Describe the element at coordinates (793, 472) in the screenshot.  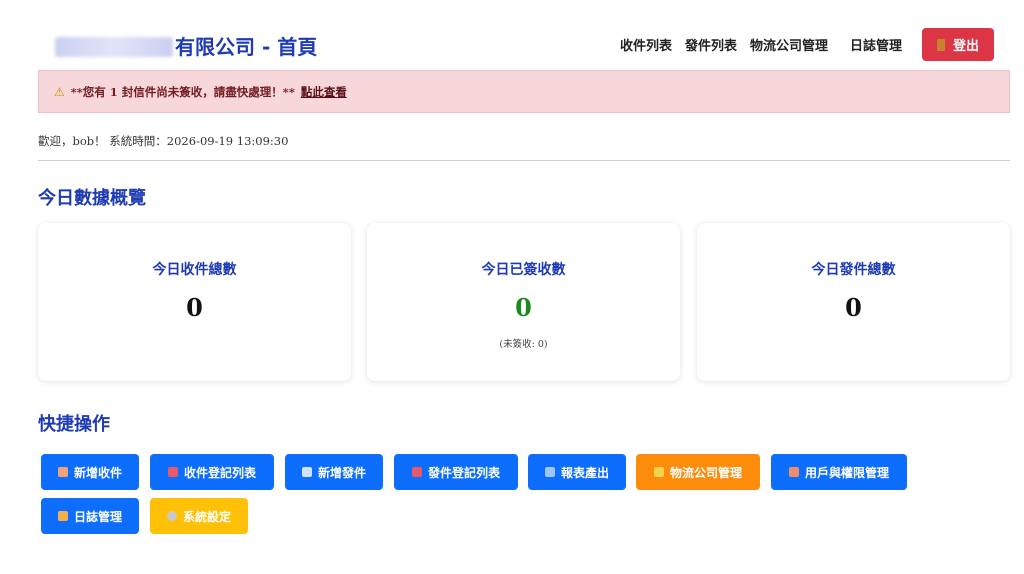
I see `users-icon` at that location.